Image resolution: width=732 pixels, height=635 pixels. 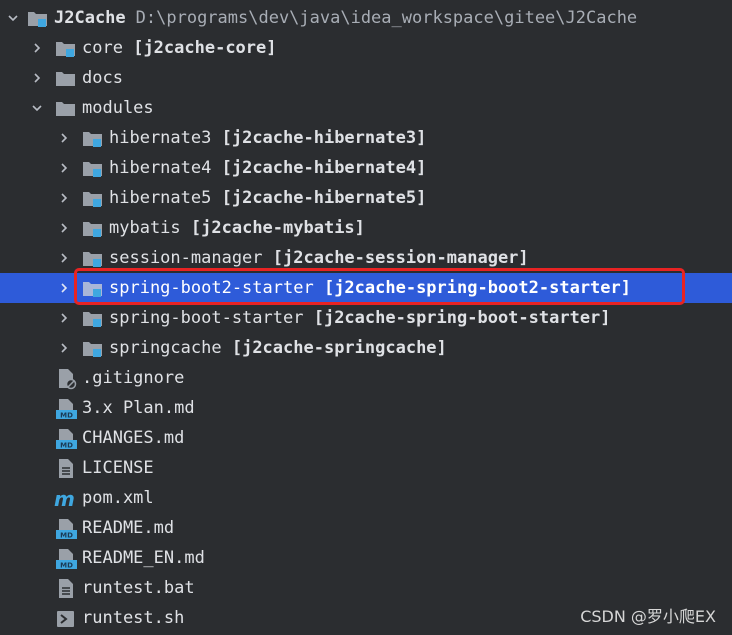 I want to click on tree-item-name: runtest.sh, so click(x=133, y=618).